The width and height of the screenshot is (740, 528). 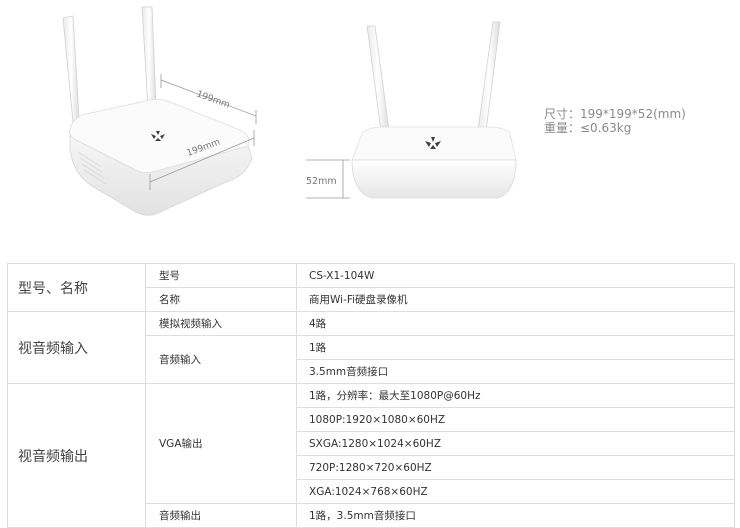 What do you see at coordinates (221, 515) in the screenshot?
I see `audio-output-label: 音频输出` at bounding box center [221, 515].